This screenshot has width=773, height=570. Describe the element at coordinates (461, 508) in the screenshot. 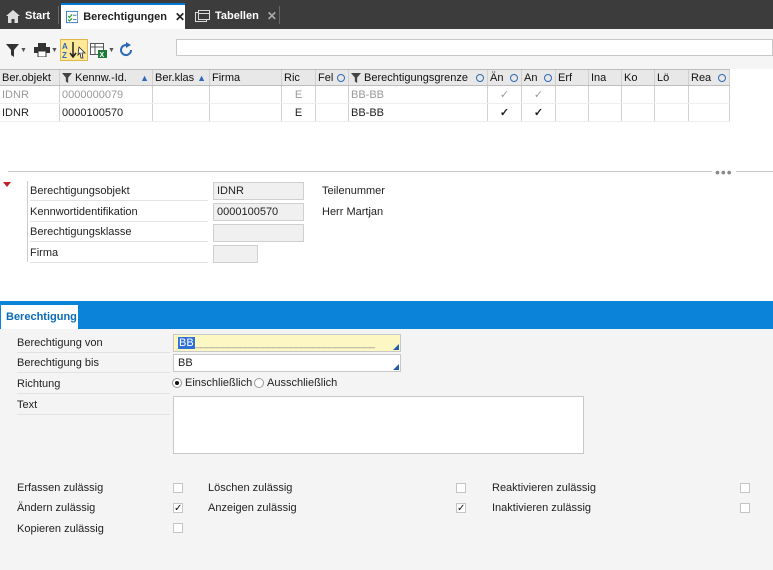

I see `checkbox-anzeigen: ✓` at that location.